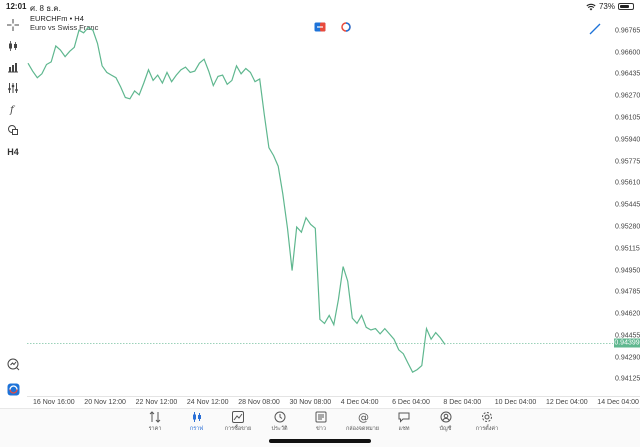  Describe the element at coordinates (321, 417) in the screenshot. I see `news-icon` at that location.